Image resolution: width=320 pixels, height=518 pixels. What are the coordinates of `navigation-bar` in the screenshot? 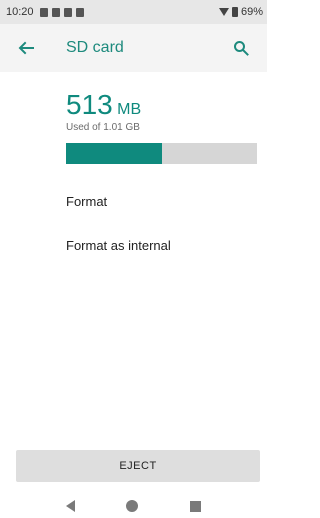 It's located at (133, 506).